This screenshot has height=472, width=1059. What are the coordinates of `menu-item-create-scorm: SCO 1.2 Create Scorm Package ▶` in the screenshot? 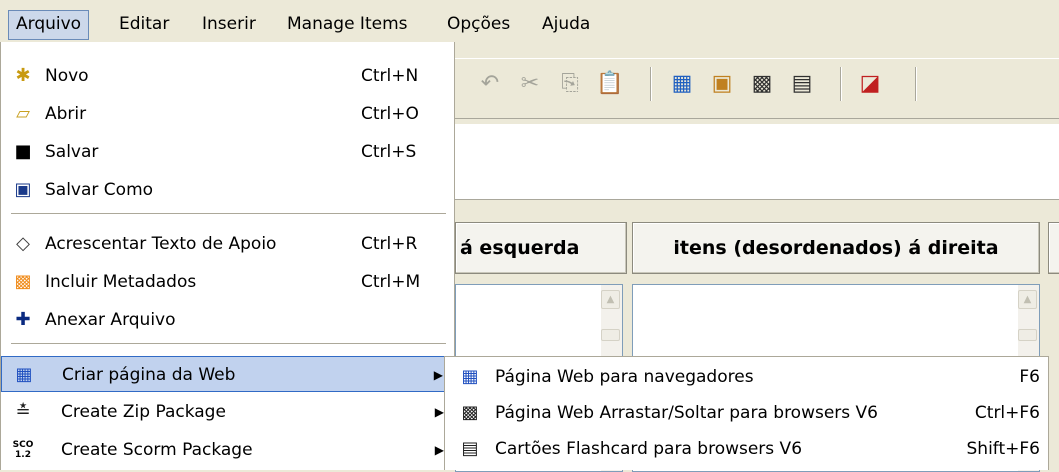 It's located at (227, 450).